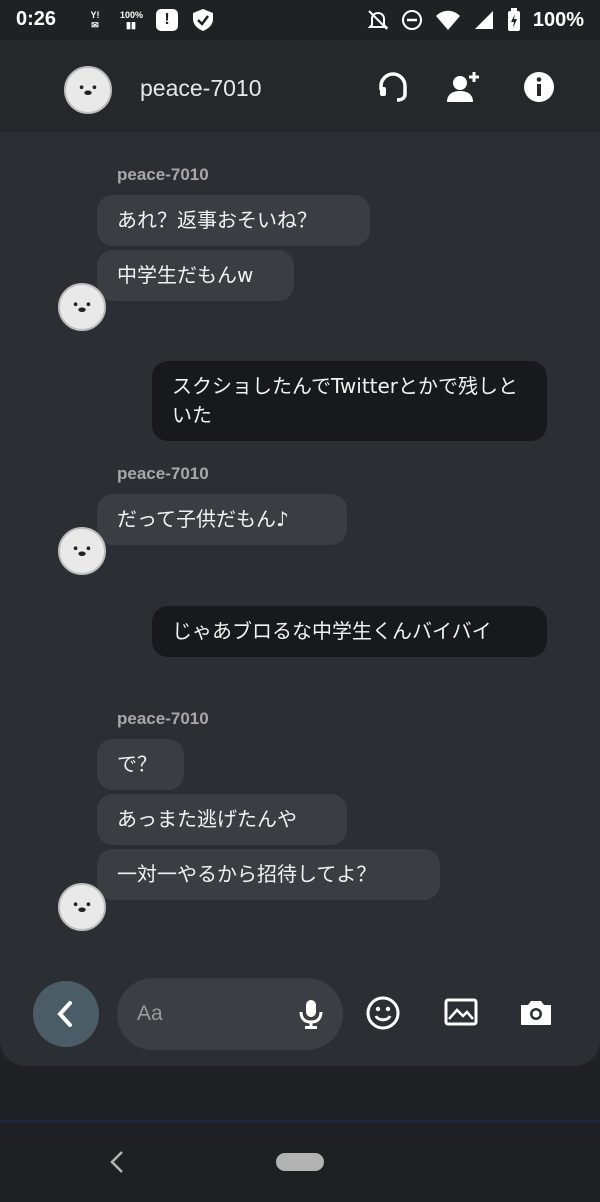 The width and height of the screenshot is (600, 1202). I want to click on system-nav-bar, so click(300, 1161).